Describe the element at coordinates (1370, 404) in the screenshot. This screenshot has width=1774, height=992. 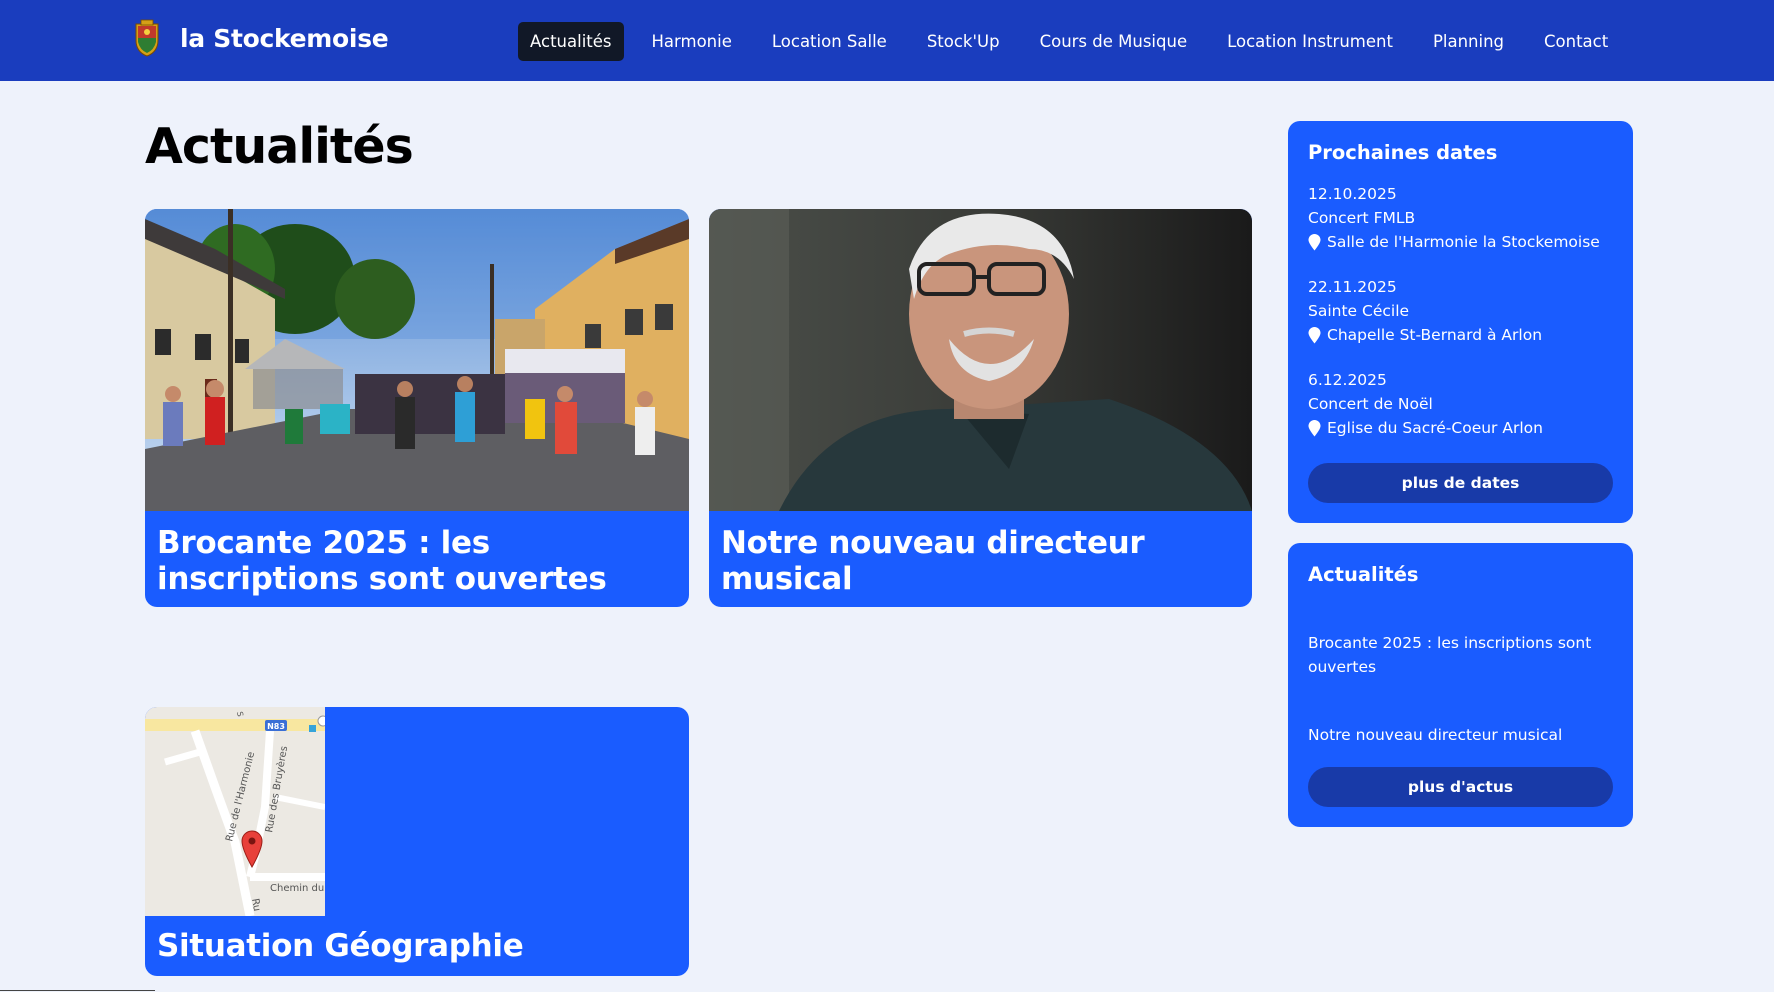
I see `event-name: Concert de Noël` at that location.